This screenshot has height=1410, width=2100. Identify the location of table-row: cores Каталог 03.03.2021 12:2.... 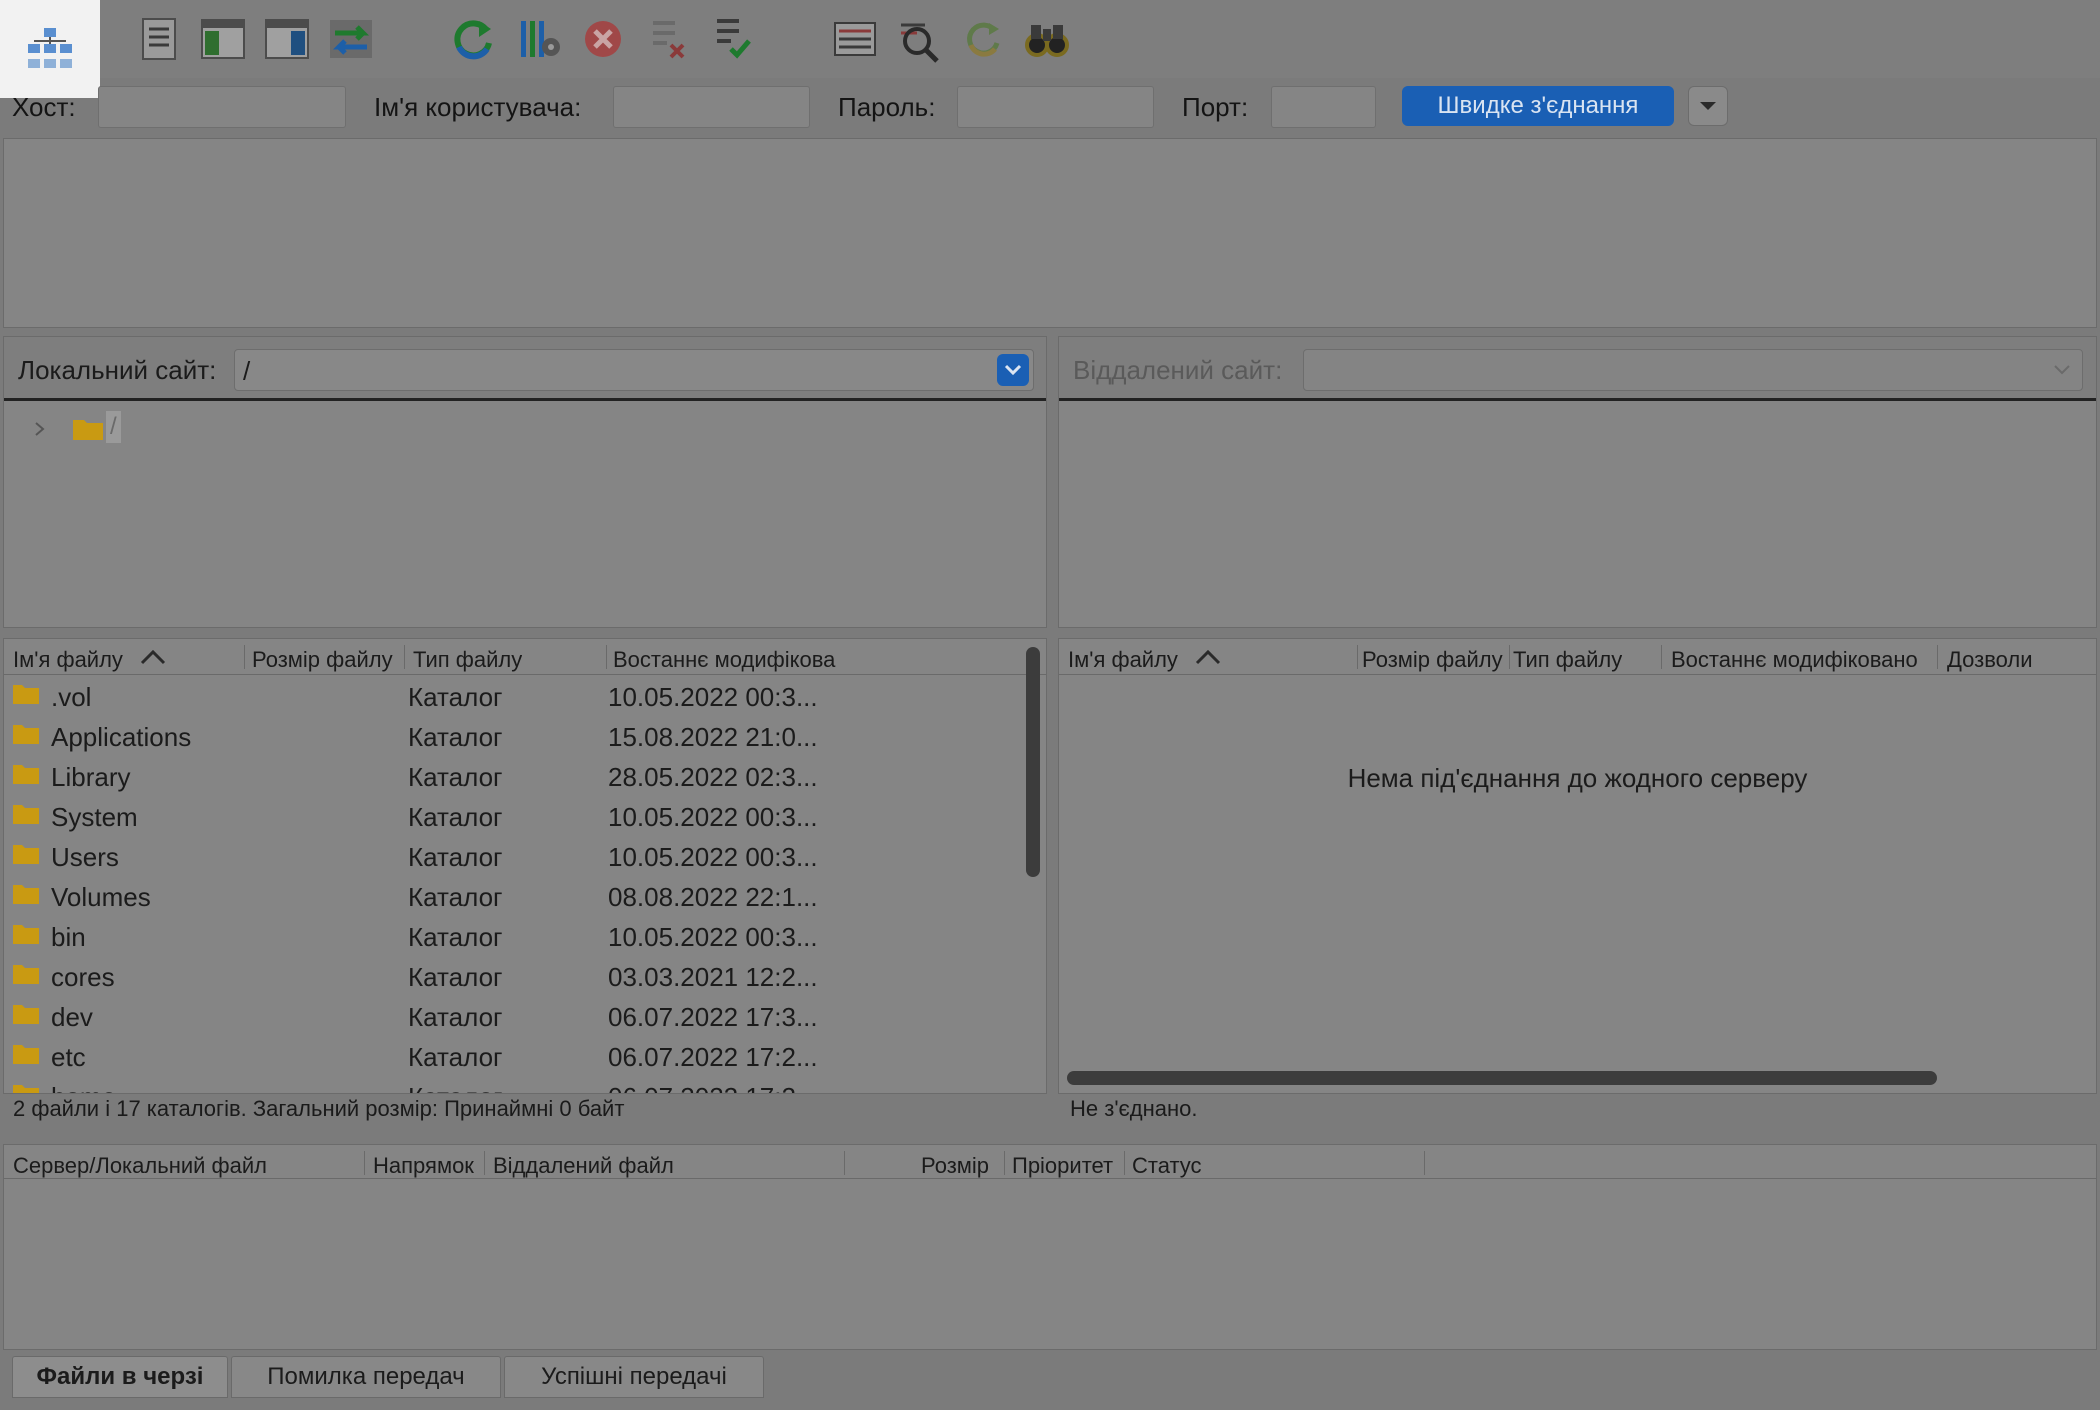
(510, 975).